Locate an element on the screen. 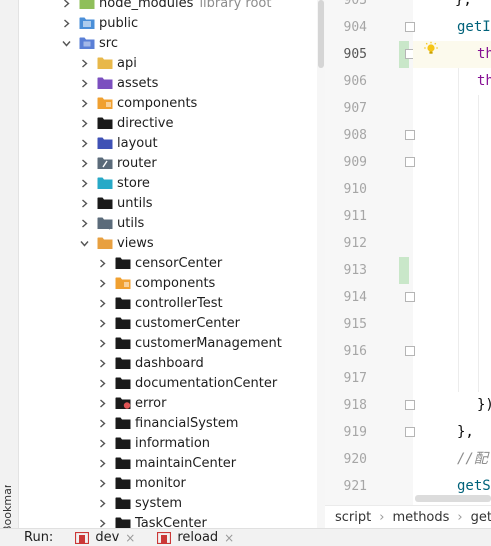  code-line-905: th is located at coordinates (484, 54).